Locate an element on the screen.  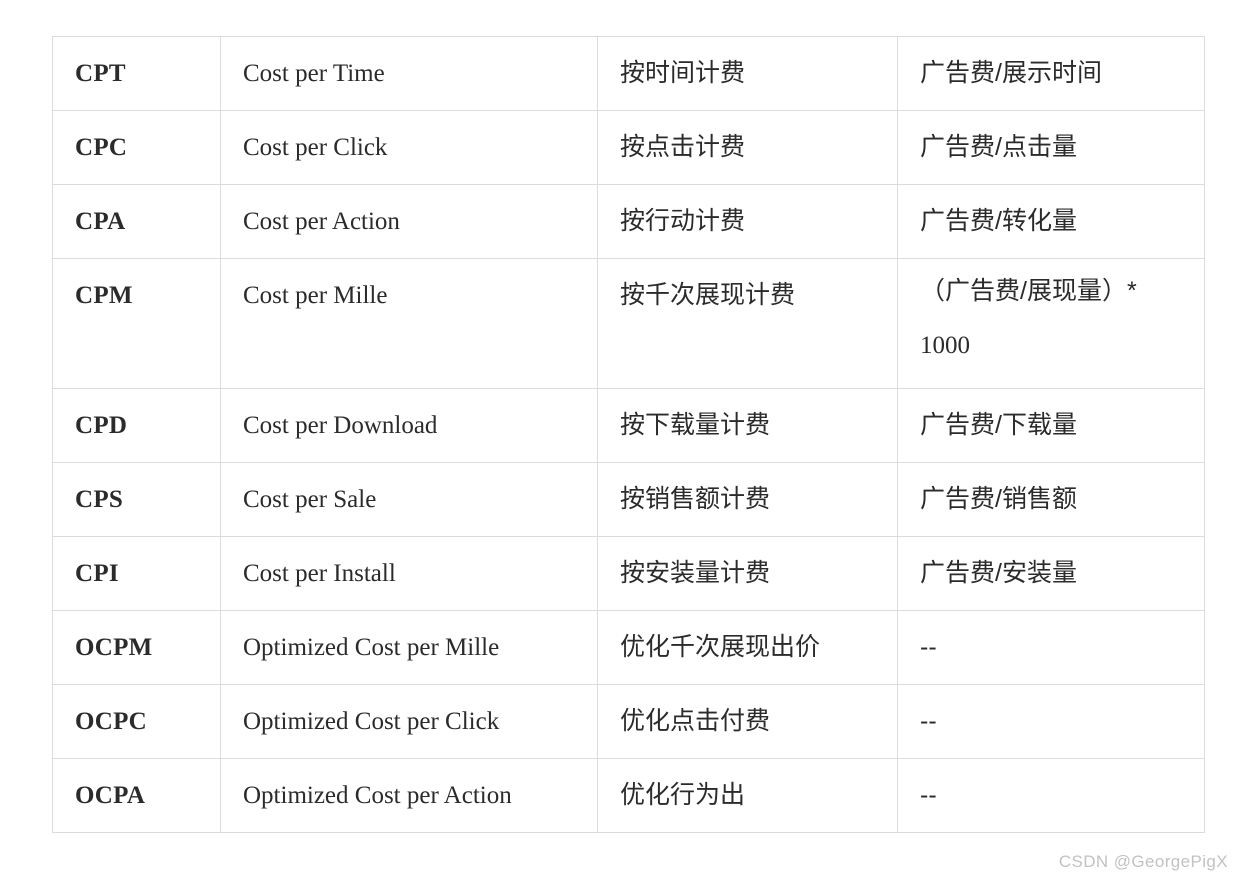
table-row: CPD Cost per Download 按下载量计费 广告费/下载量 is located at coordinates (628, 425).